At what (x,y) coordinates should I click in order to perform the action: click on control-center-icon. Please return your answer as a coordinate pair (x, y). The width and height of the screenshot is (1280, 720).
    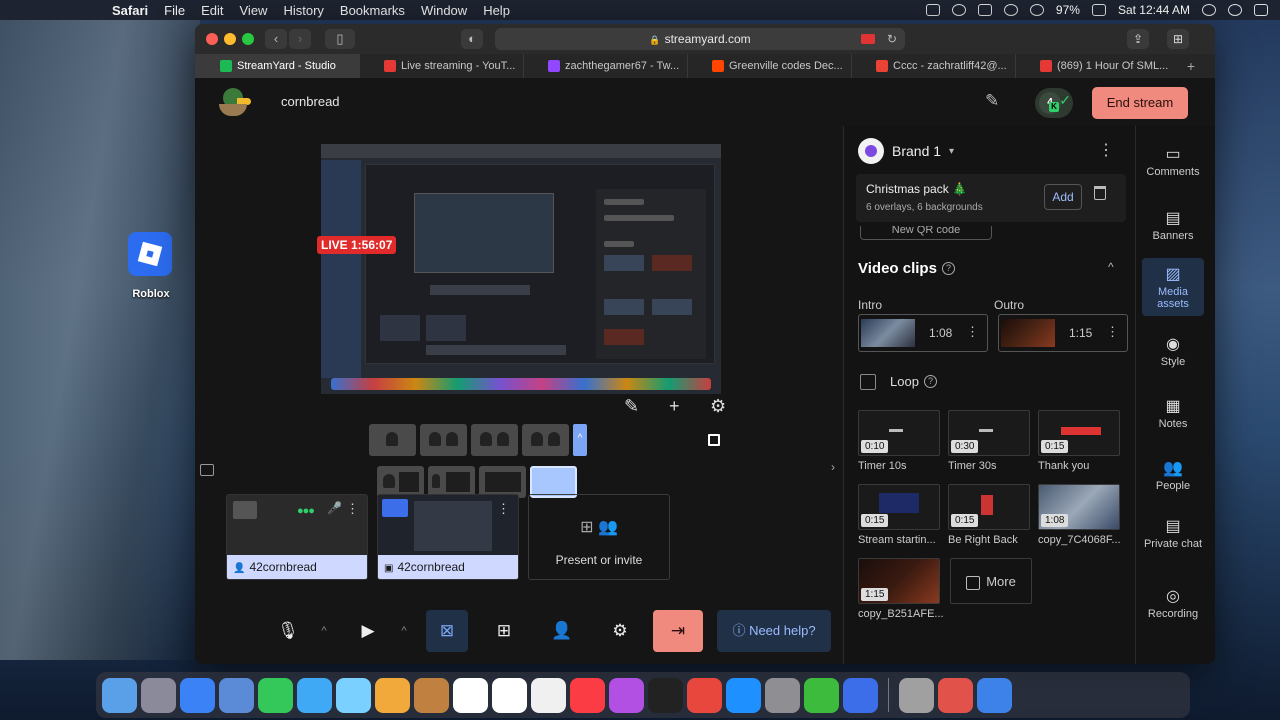
    Looking at the image, I should click on (1261, 10).